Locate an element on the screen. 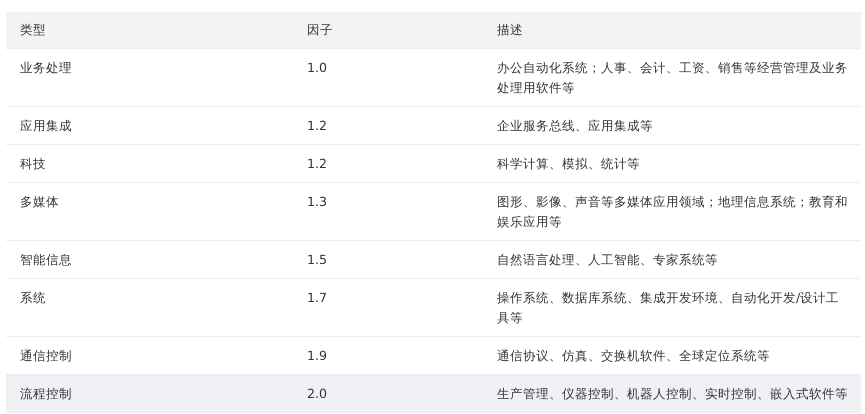 Image resolution: width=865 pixels, height=414 pixels. table-cell: 应用集成 is located at coordinates (46, 125).